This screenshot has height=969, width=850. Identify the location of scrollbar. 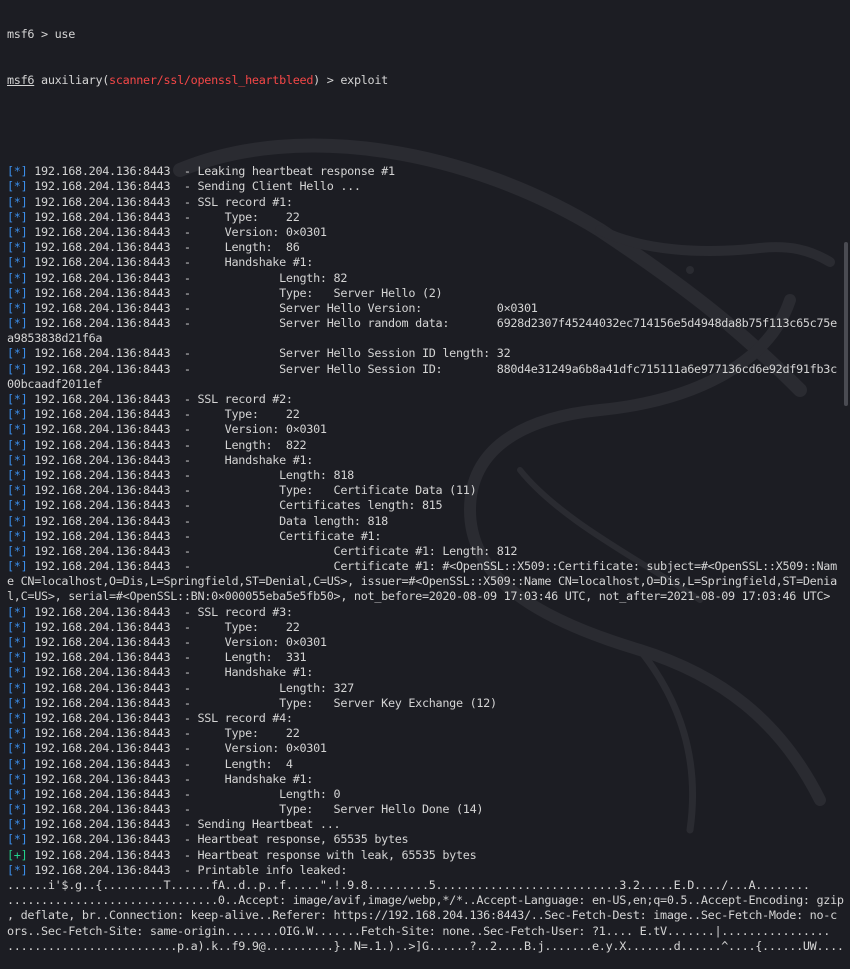
(846, 324).